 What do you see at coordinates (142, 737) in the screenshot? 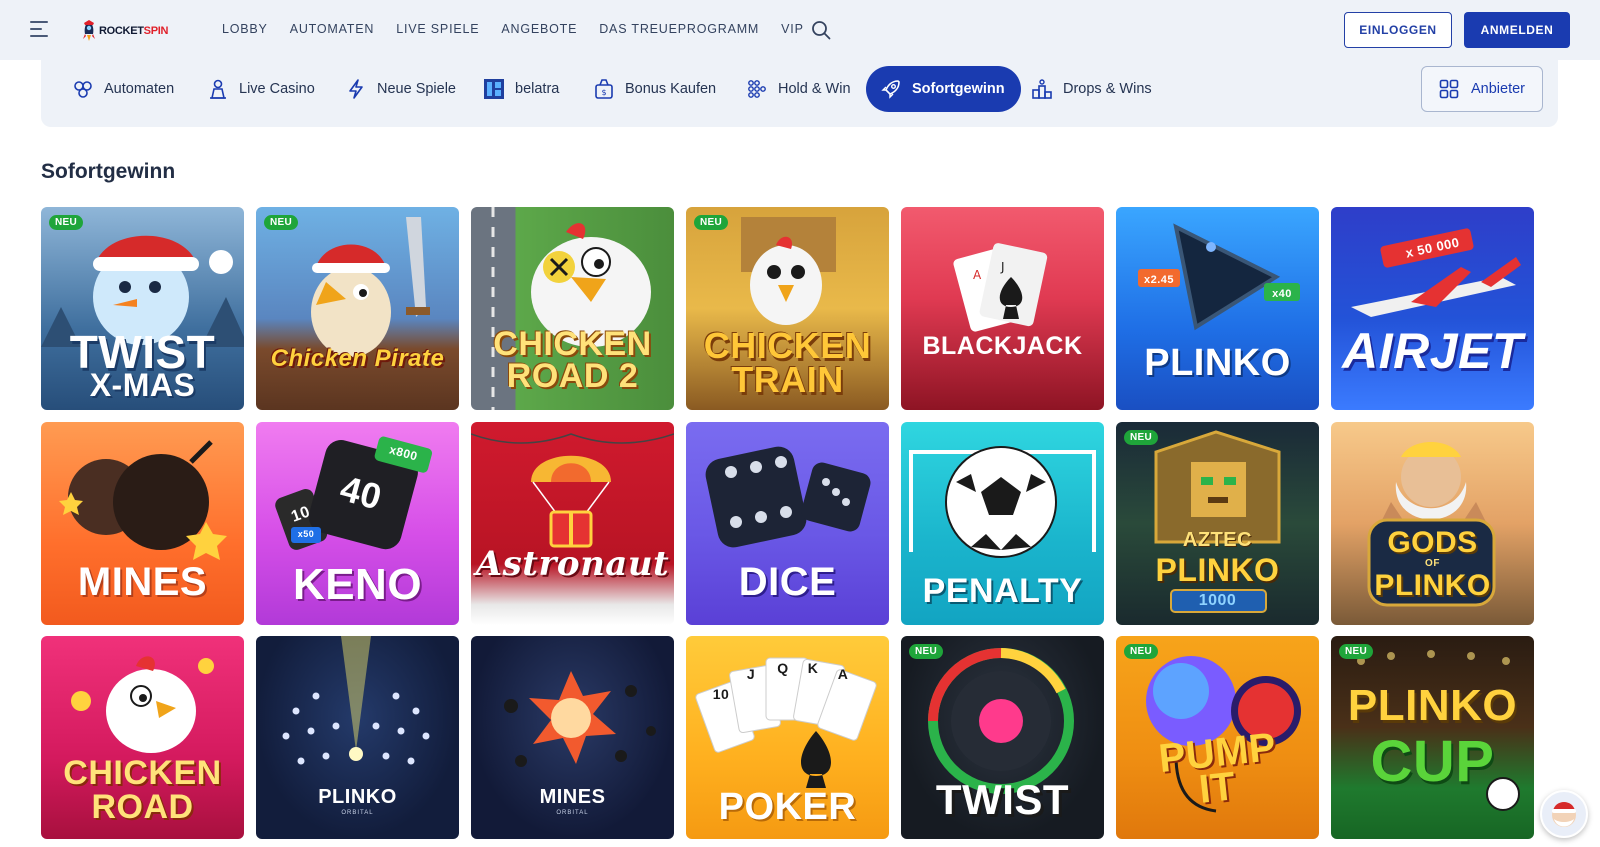
I see `game-chicken-road: CHICKEN ROAD` at bounding box center [142, 737].